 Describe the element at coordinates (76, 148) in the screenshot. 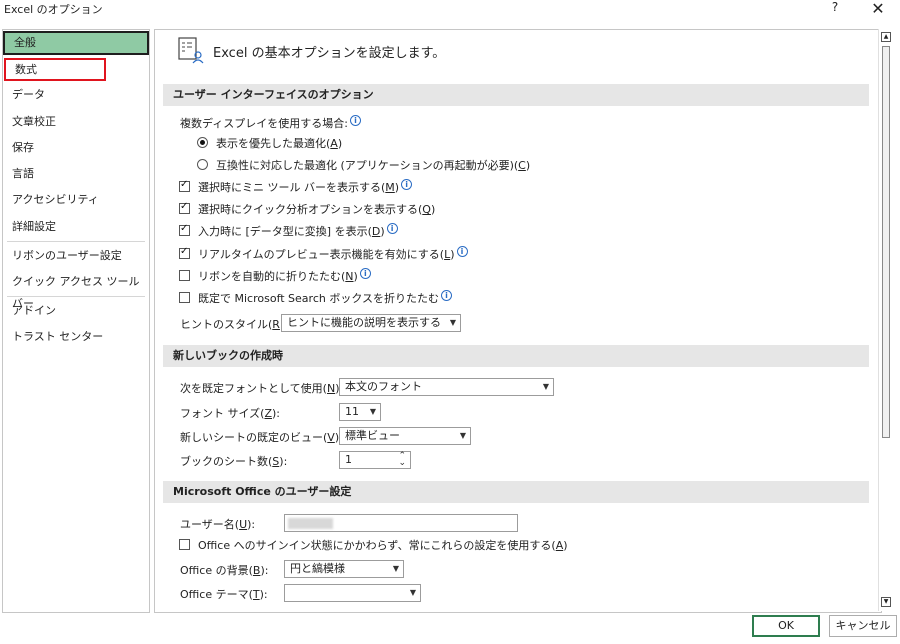

I see `sidebar-item-save: 保存` at that location.